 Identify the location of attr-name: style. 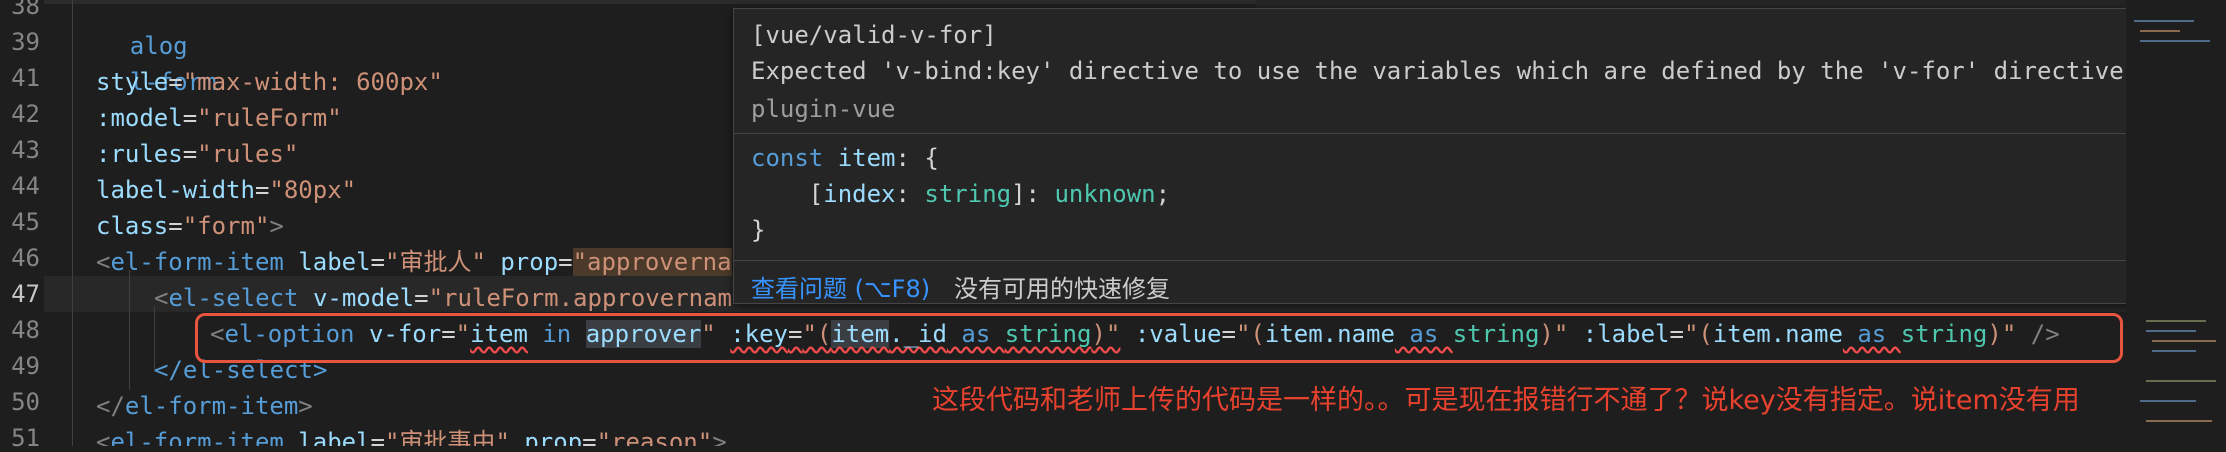
(132, 82).